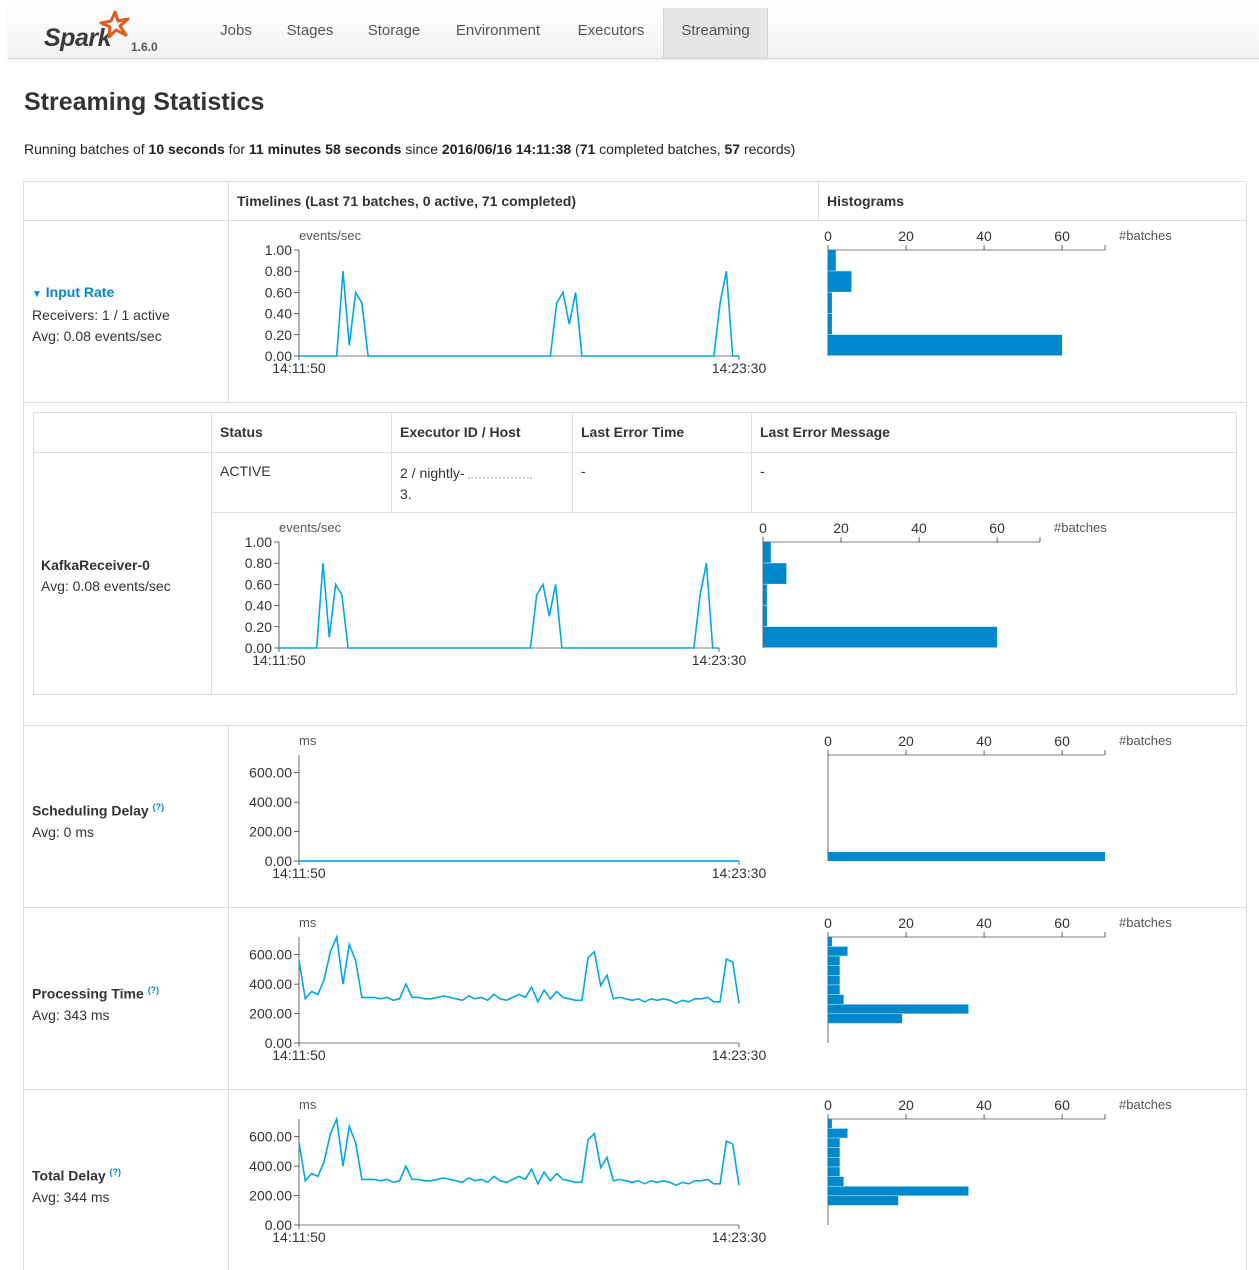  Describe the element at coordinates (144, 102) in the screenshot. I see `page-title: Streaming Statistics` at that location.